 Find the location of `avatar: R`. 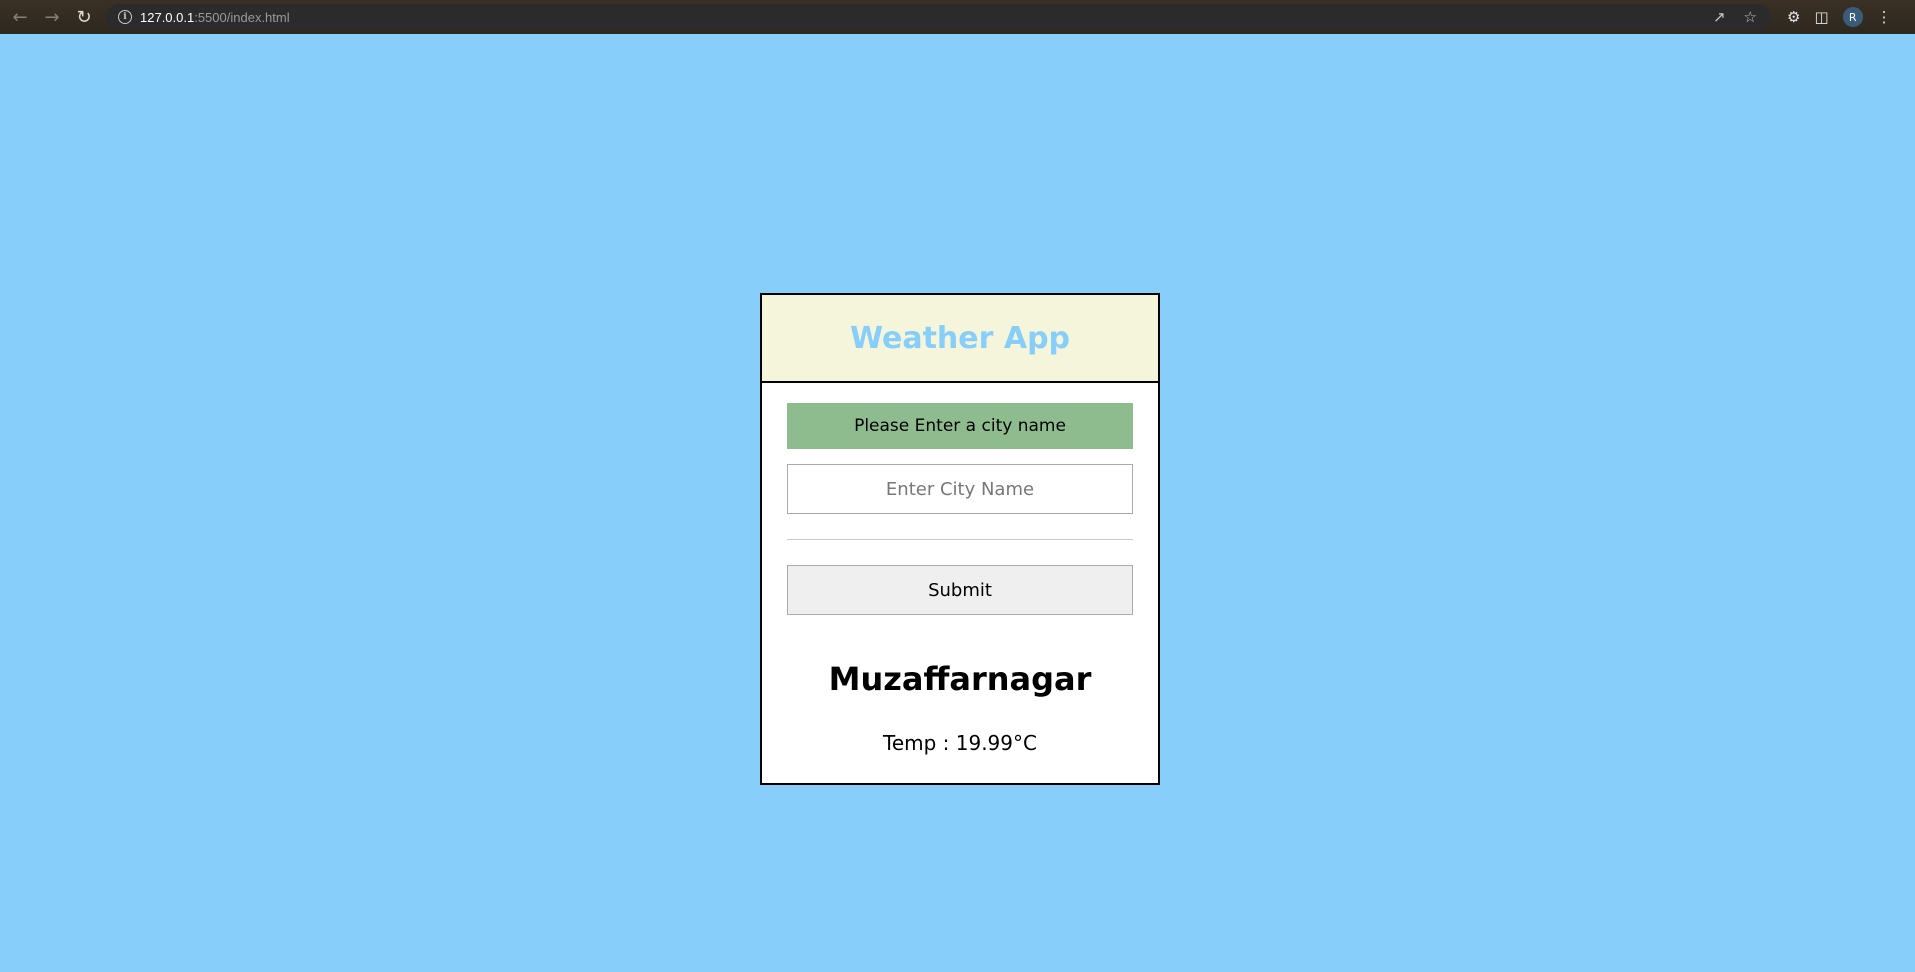

avatar: R is located at coordinates (1852, 17).